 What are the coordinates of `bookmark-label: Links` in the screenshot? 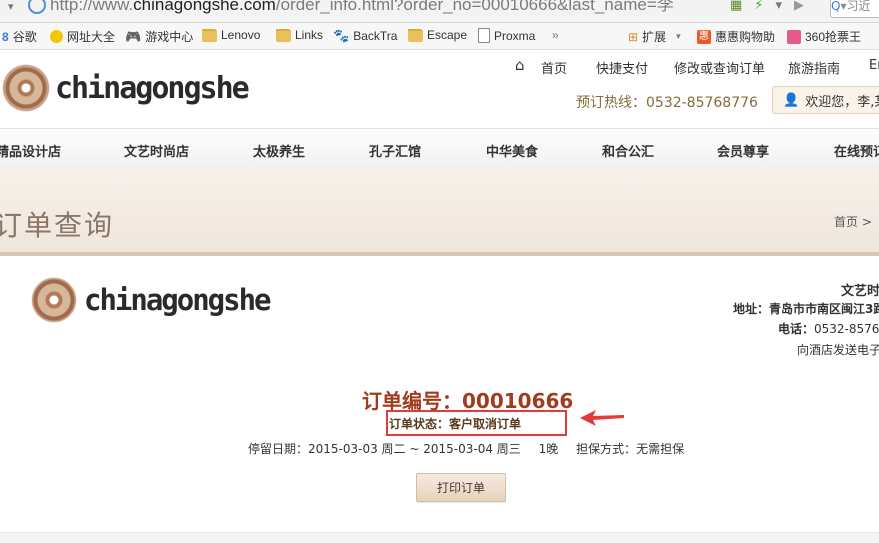 It's located at (309, 35).